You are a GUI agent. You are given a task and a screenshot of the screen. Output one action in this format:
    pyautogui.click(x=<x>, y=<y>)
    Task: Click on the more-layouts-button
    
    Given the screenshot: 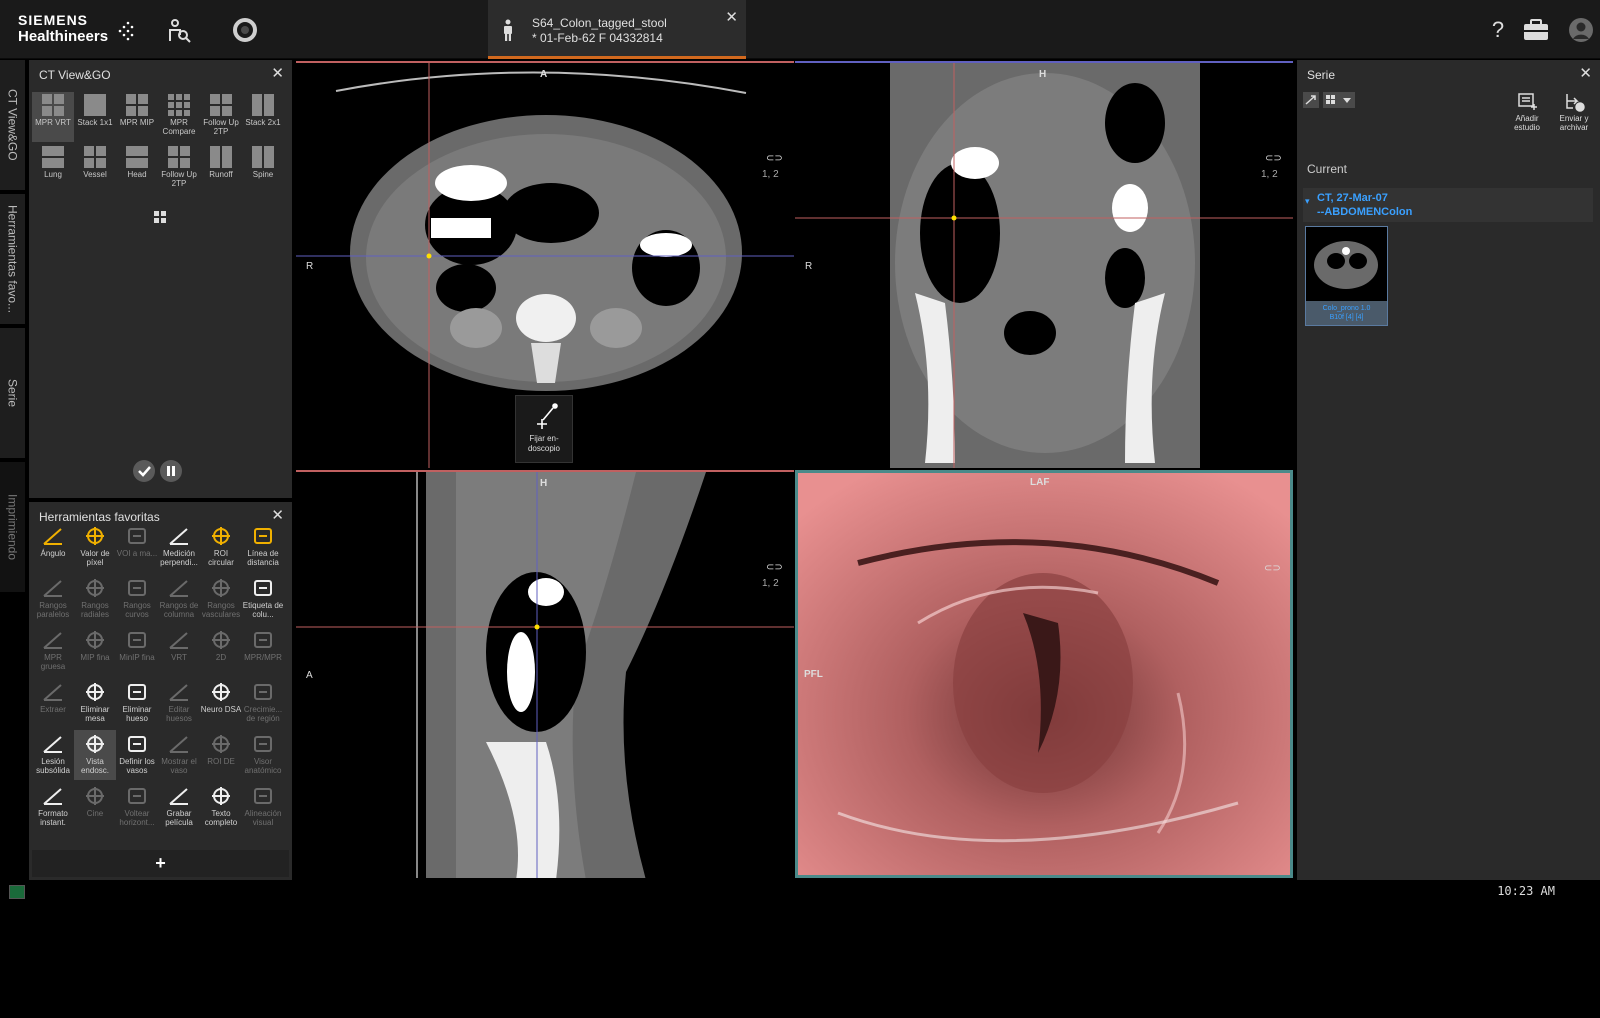 What is the action you would take?
    pyautogui.click(x=160, y=217)
    